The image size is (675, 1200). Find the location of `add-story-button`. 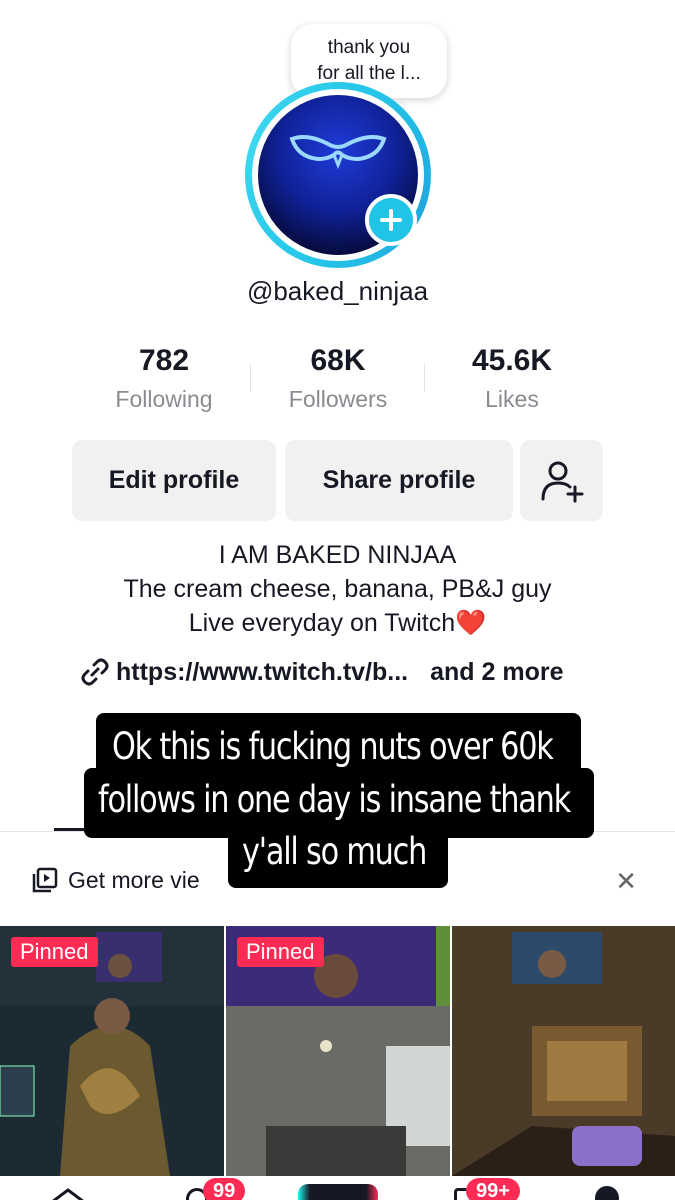

add-story-button is located at coordinates (391, 220).